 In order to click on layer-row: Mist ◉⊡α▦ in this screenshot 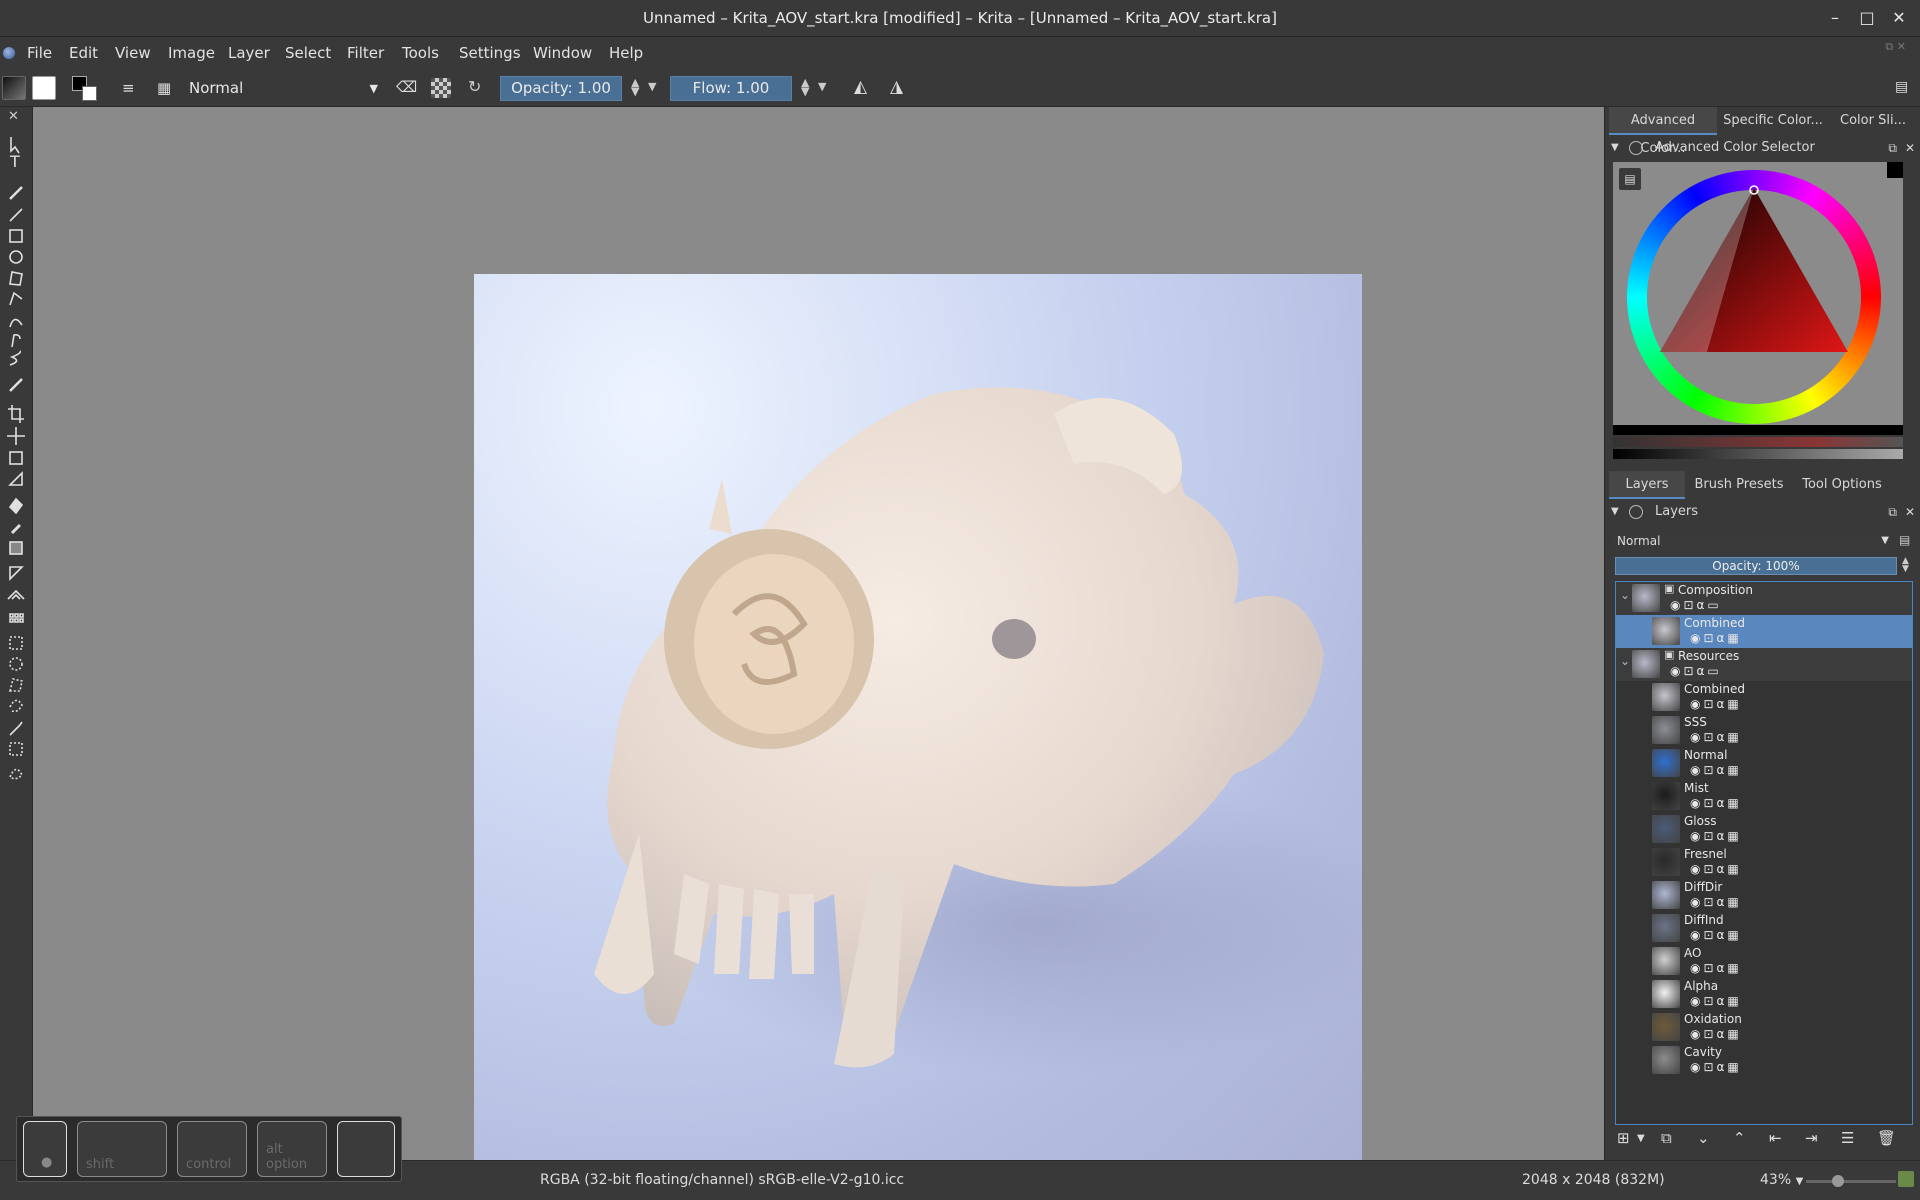, I will do `click(1764, 796)`.